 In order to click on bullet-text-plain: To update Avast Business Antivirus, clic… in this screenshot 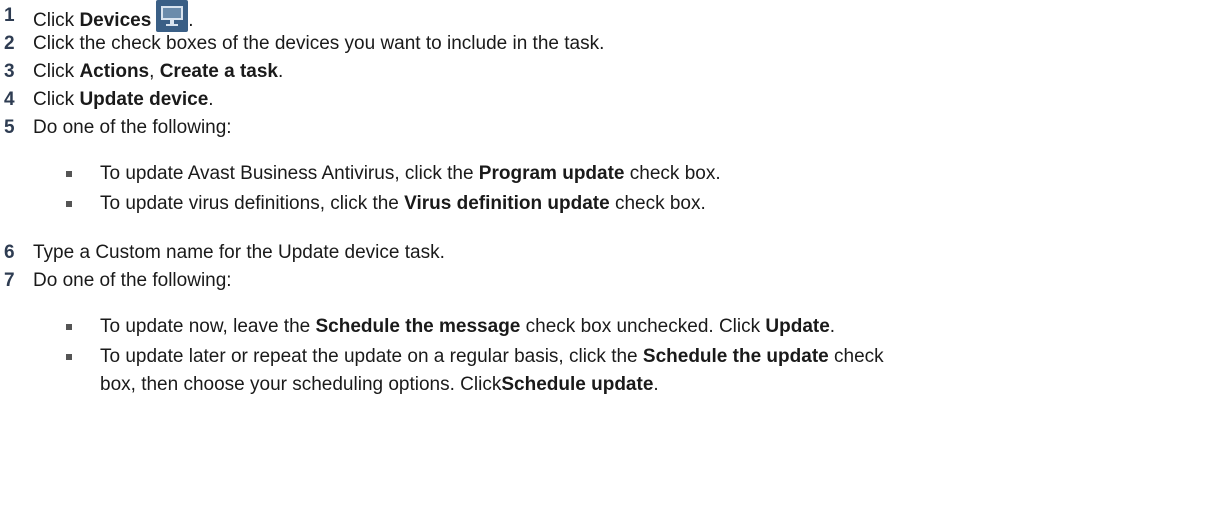, I will do `click(289, 173)`.